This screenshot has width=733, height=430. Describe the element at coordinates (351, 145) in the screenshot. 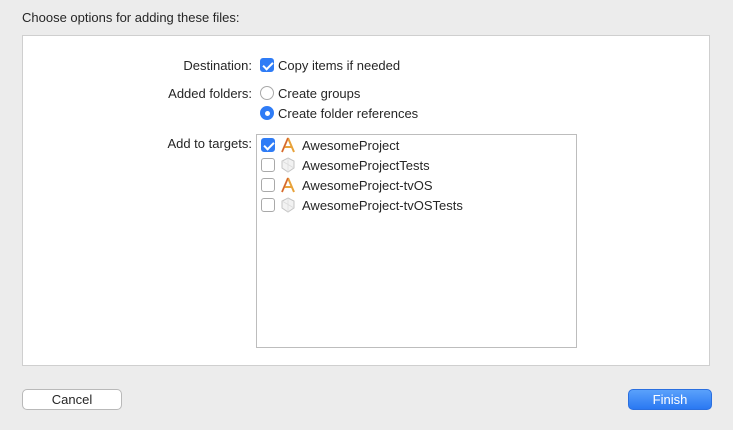

I see `target-label: AwesomeProject` at that location.